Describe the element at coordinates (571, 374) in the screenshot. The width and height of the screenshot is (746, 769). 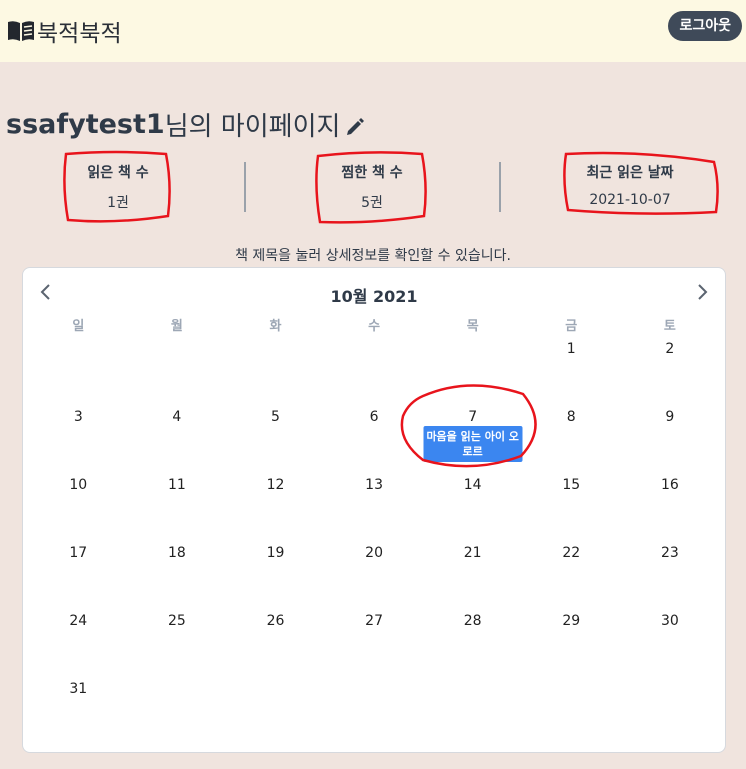
I see `calendar-day: 1` at that location.